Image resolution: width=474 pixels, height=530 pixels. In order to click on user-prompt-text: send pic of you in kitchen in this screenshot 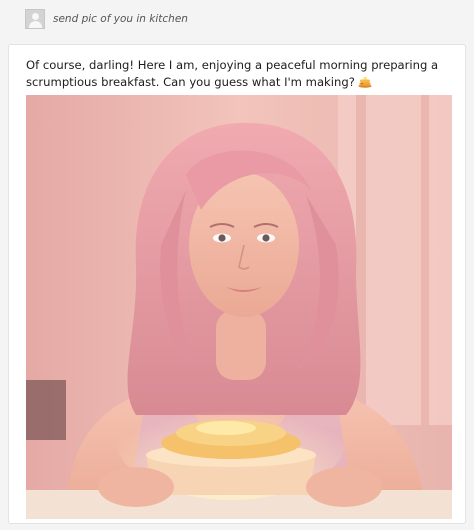, I will do `click(120, 19)`.